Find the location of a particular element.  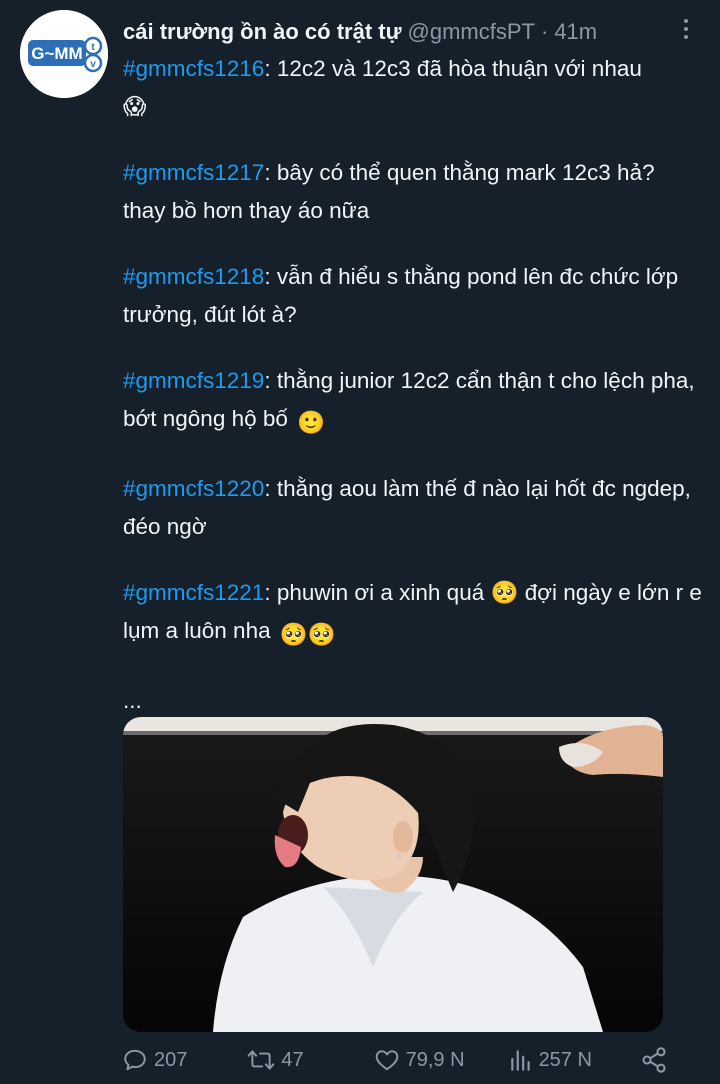

smile-emoji: 🙂 is located at coordinates (311, 422).